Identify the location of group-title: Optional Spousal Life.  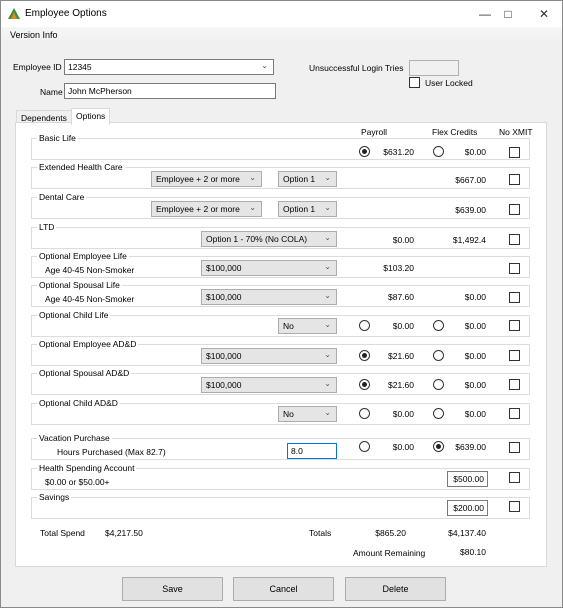
(79, 285).